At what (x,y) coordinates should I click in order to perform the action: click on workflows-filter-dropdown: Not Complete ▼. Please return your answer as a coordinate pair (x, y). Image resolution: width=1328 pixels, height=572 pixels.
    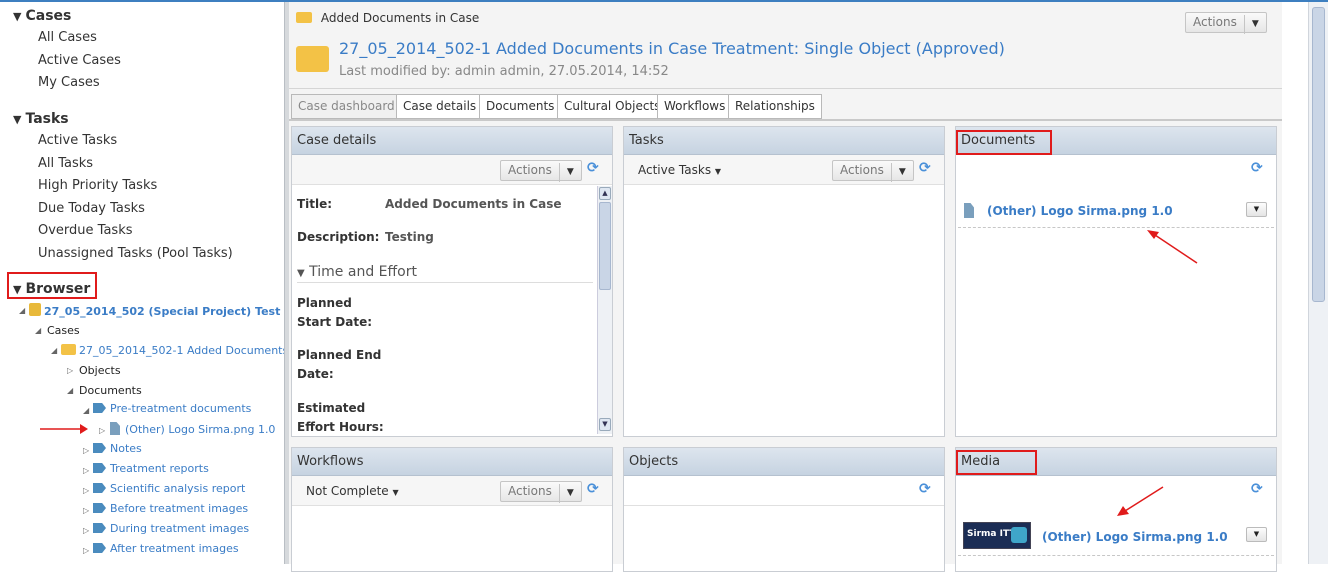
    Looking at the image, I should click on (352, 491).